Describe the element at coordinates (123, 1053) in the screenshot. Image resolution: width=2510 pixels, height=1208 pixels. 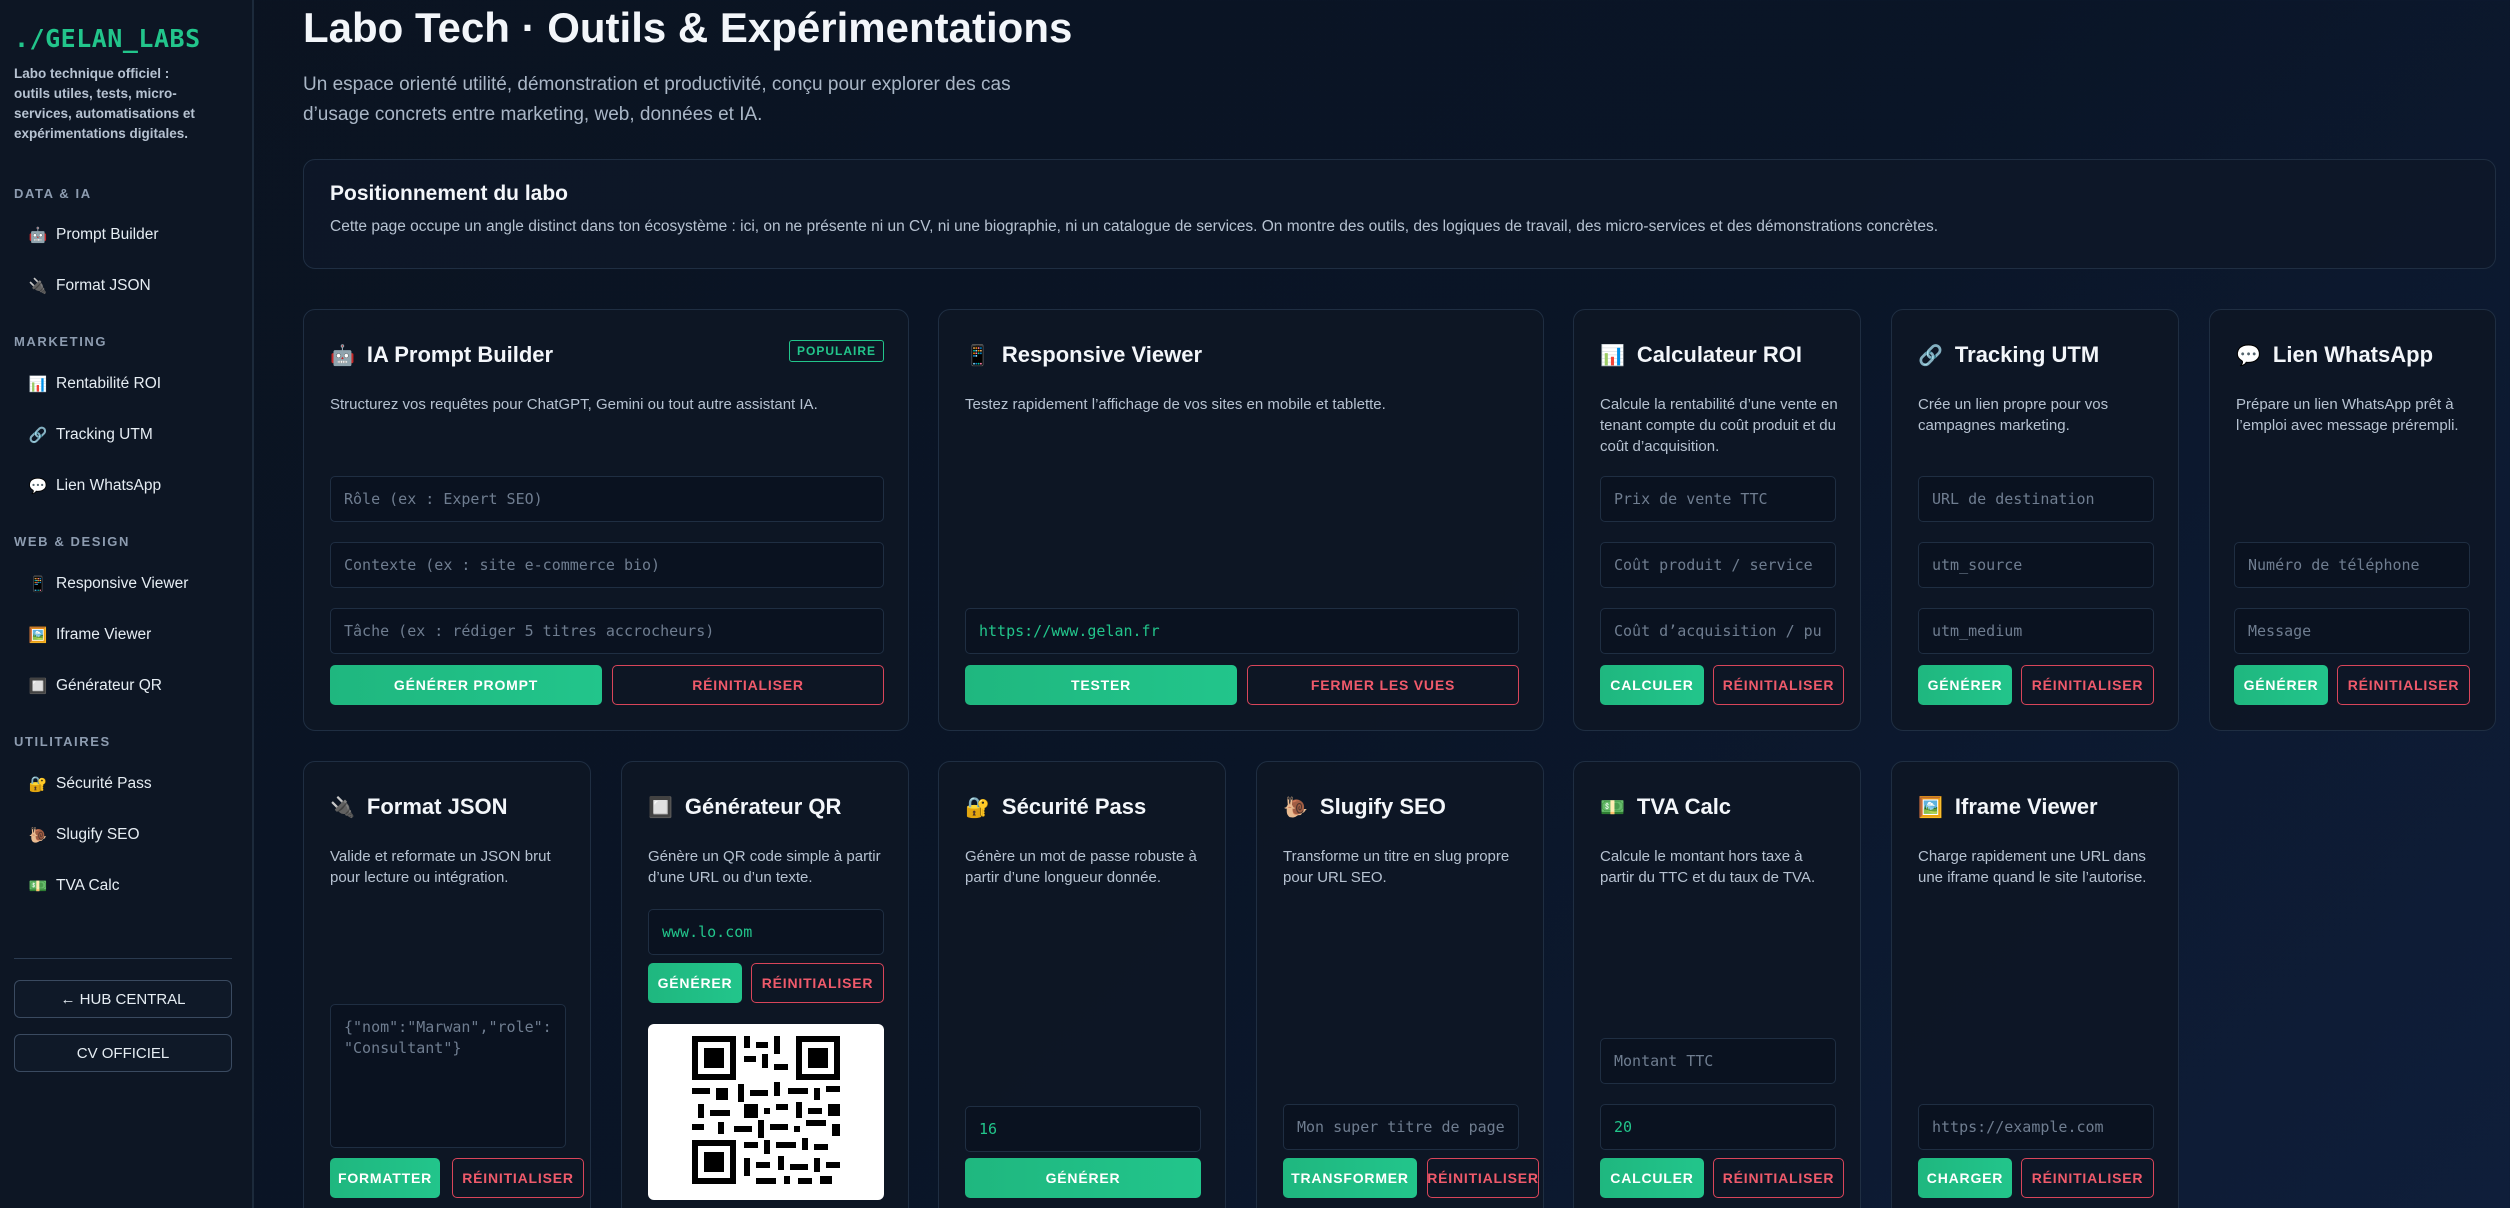
I see `cv-officiel-button: CV OFFICIEL` at that location.